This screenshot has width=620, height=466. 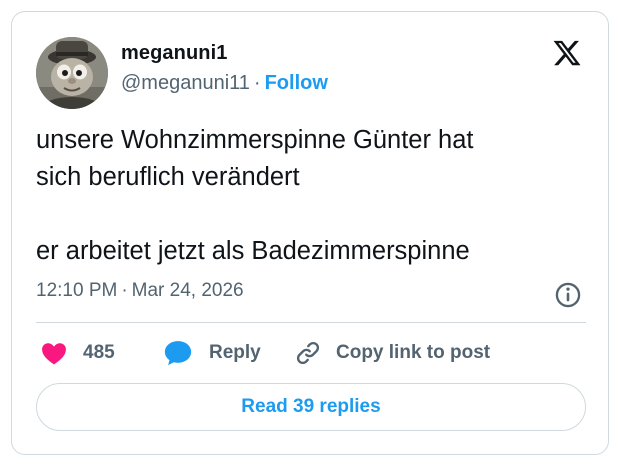 What do you see at coordinates (77, 290) in the screenshot?
I see `post-time: 12:10 PM` at bounding box center [77, 290].